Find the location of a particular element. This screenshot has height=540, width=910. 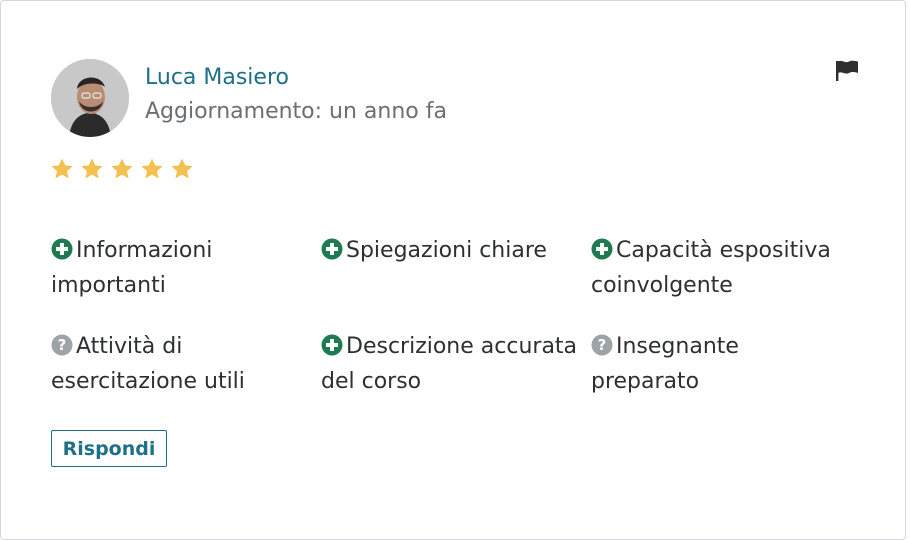

reviewer-name: Luca Masiero is located at coordinates (217, 78).